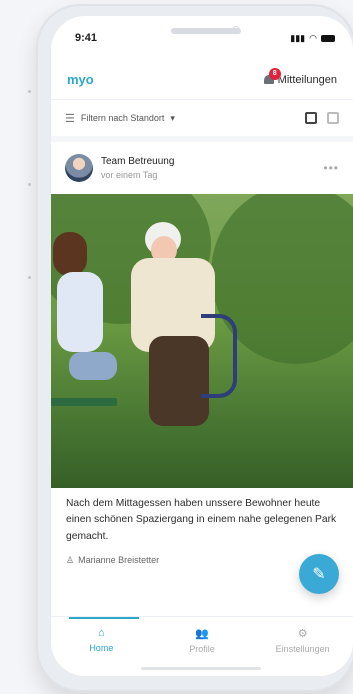  Describe the element at coordinates (202, 649) in the screenshot. I see `tab-profile-label: Profile` at that location.